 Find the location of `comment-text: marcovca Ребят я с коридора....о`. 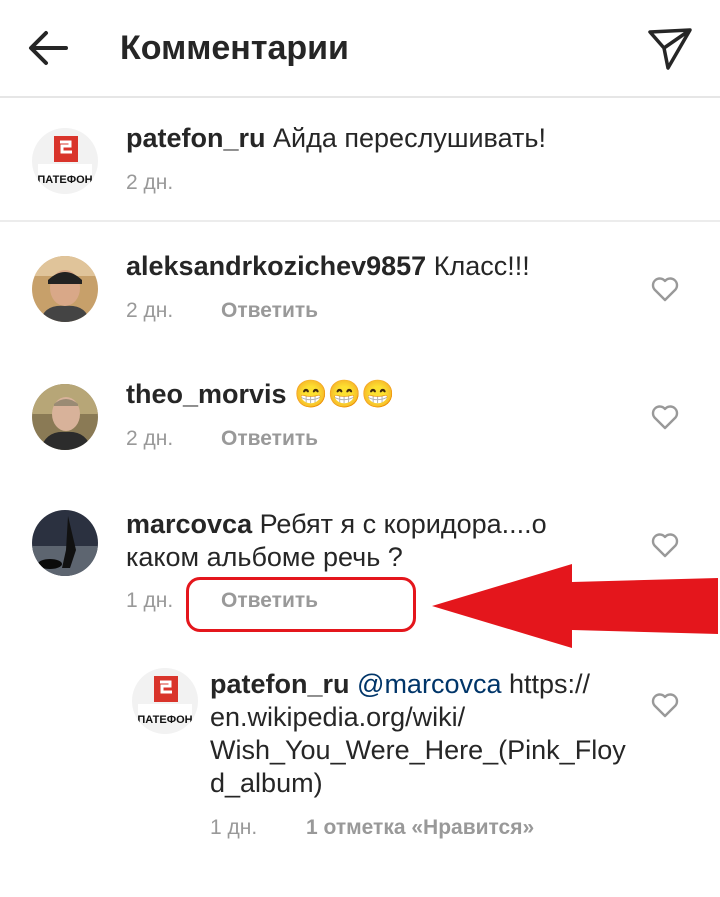

comment-text: marcovca Ребят я с коридора....о is located at coordinates (336, 524).